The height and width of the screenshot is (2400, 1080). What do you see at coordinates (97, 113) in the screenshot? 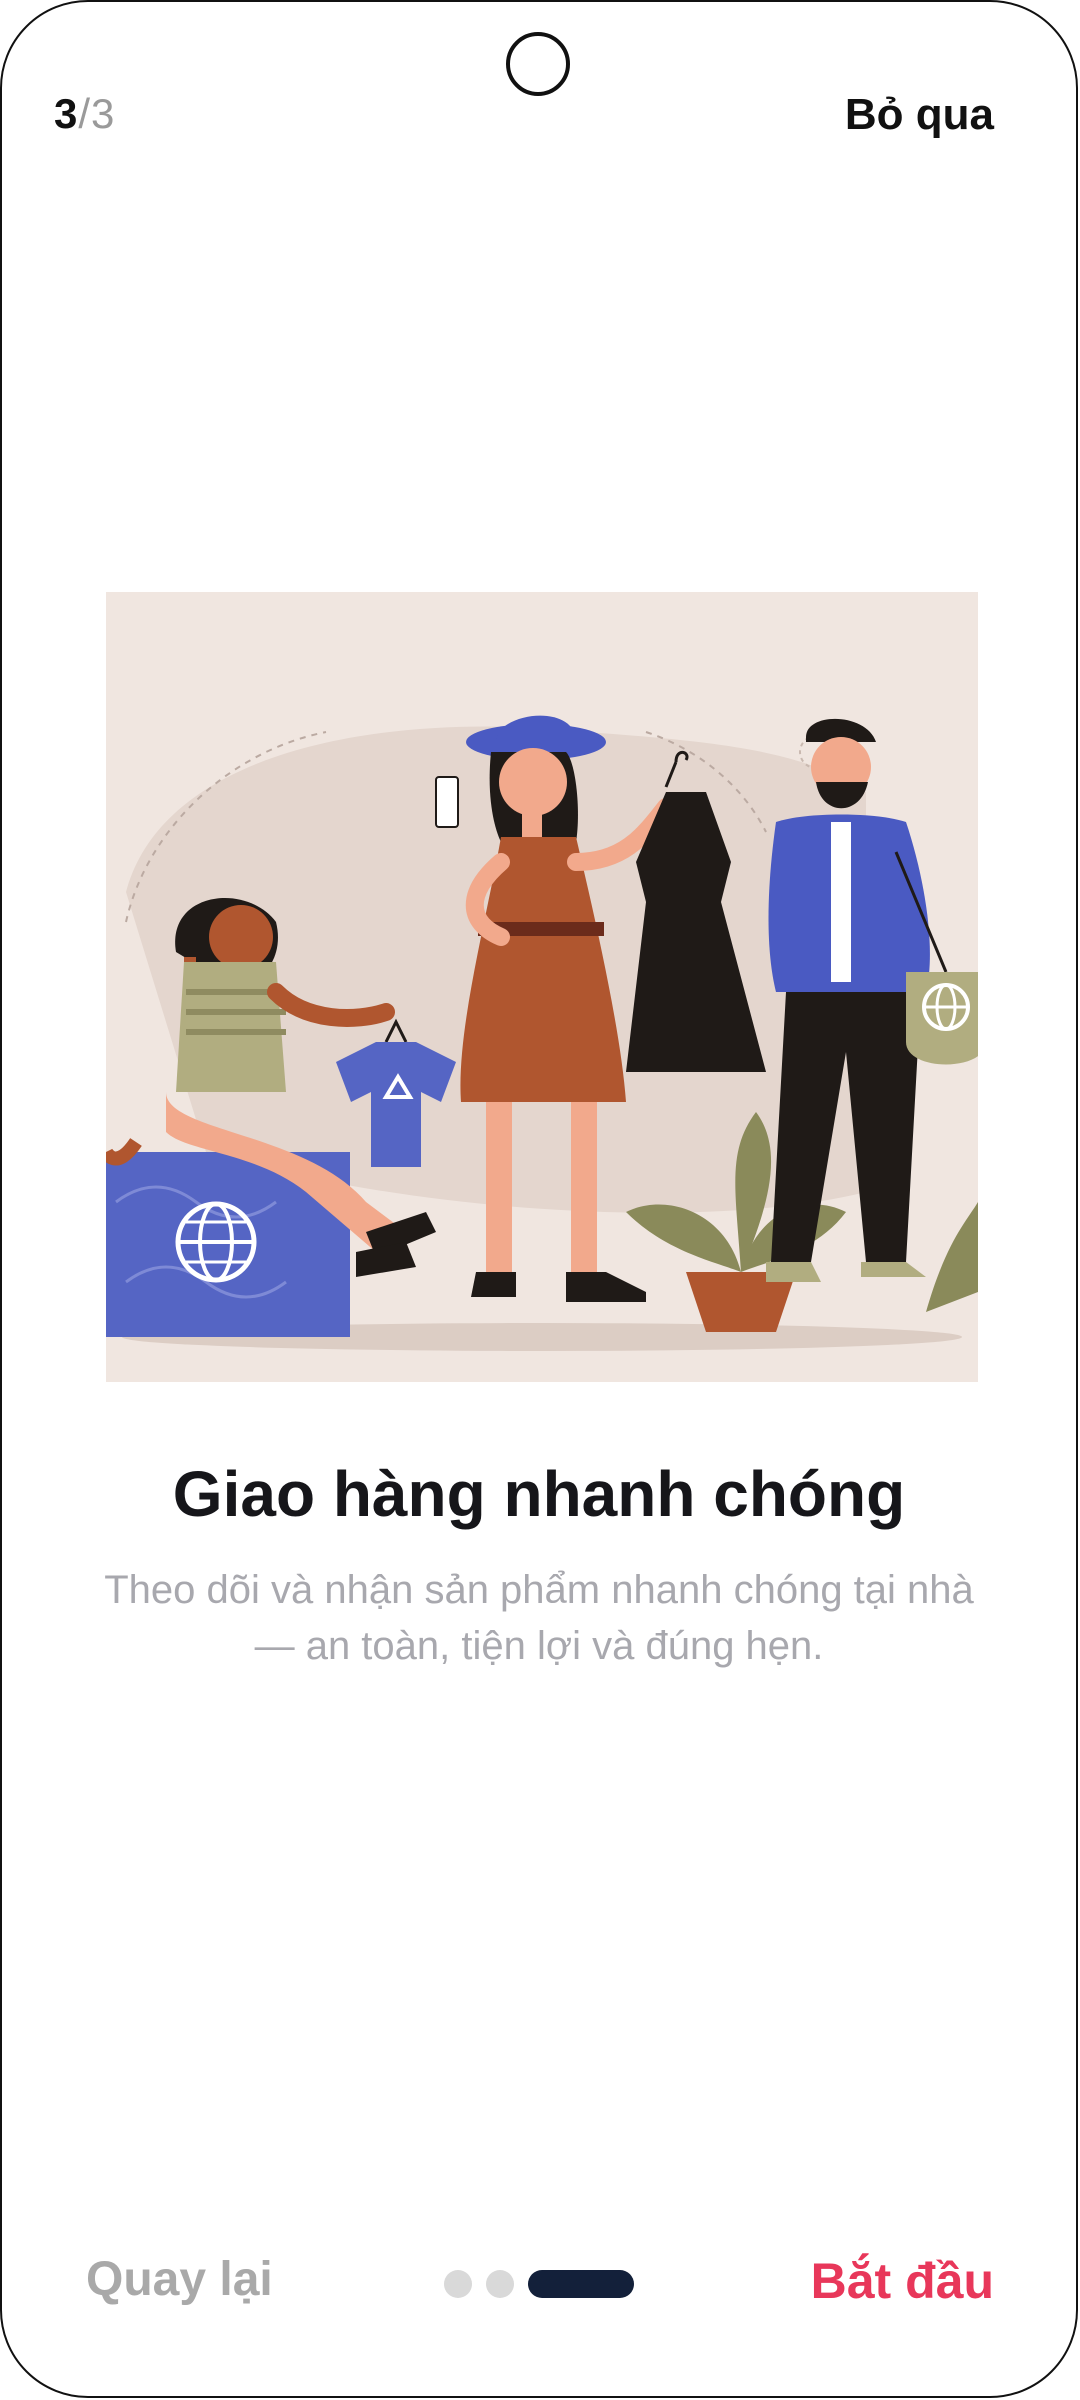
I see `step-total: /3` at bounding box center [97, 113].